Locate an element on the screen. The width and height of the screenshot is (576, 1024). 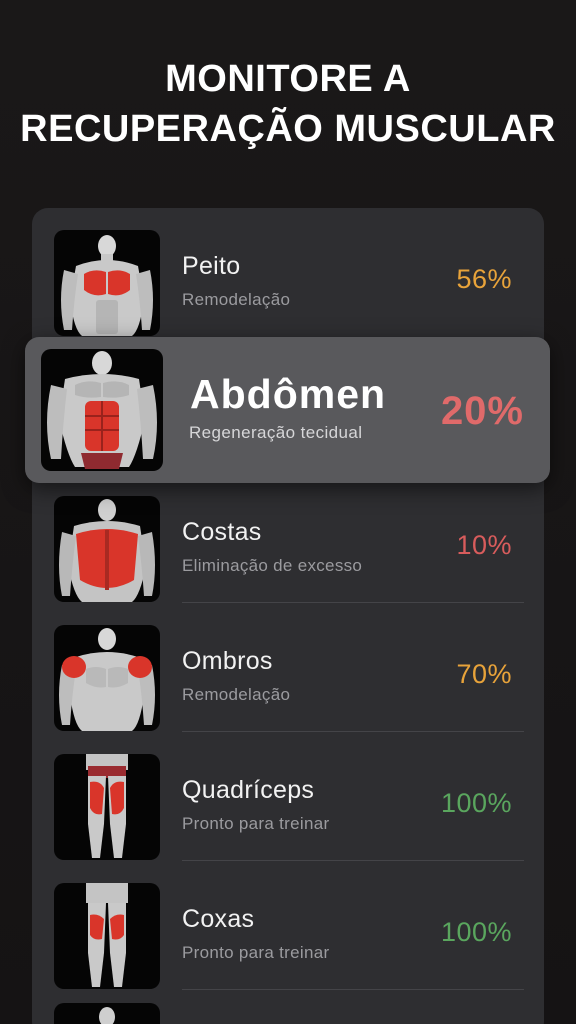
muscle-name: Peito is located at coordinates (211, 266).